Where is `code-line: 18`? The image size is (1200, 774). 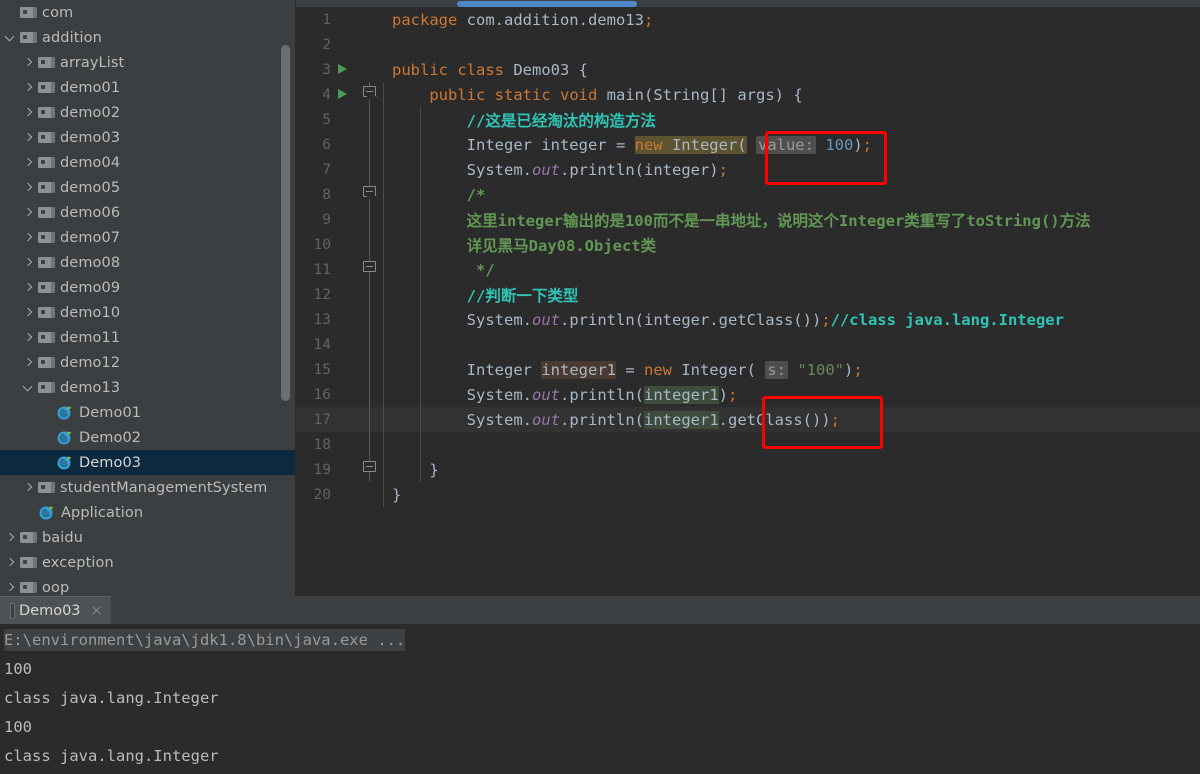
code-line: 18 is located at coordinates (748, 444).